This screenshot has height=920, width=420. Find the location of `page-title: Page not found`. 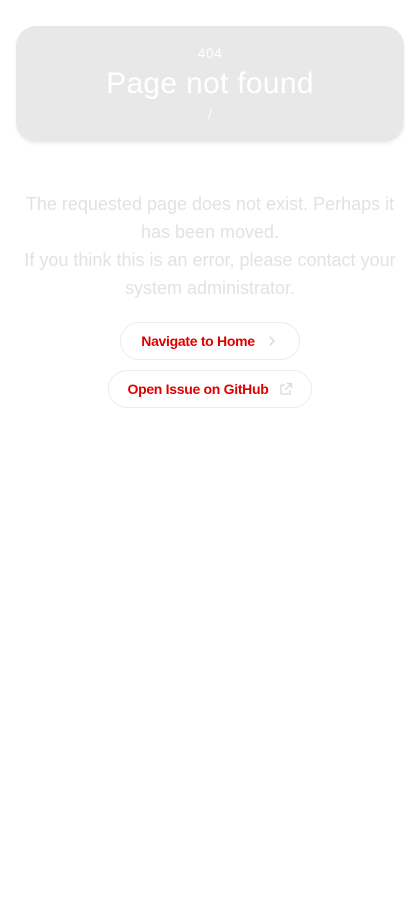

page-title: Page not found is located at coordinates (210, 83).